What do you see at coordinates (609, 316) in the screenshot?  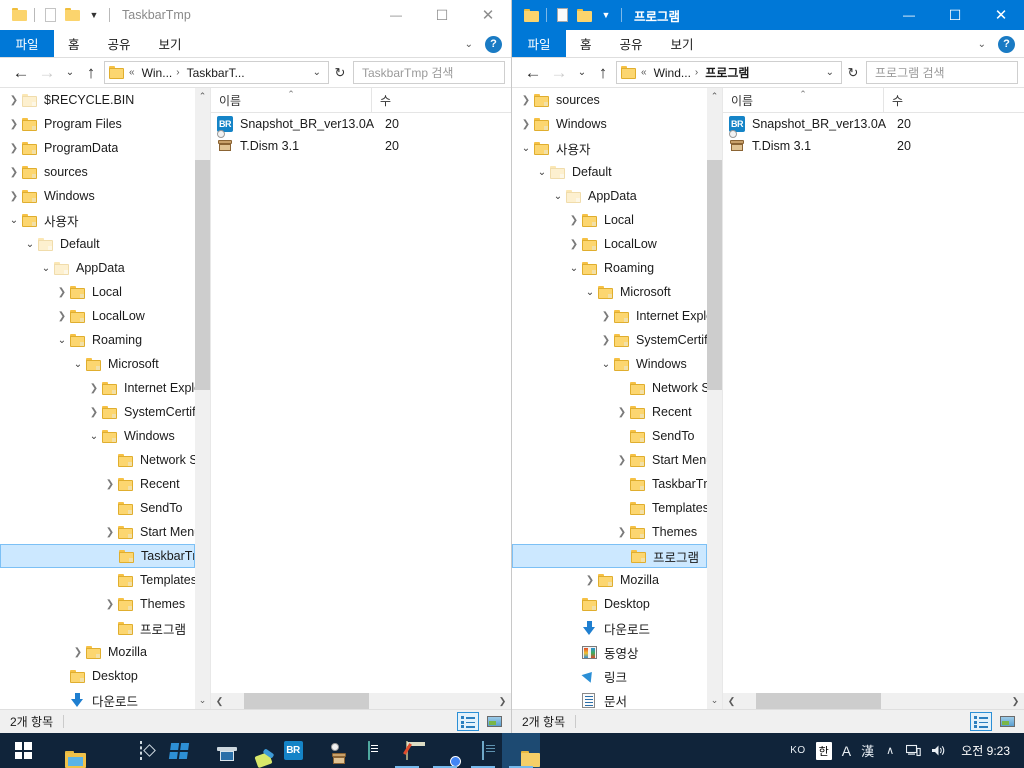 I see `tree-item: ❯ Internet Explorer` at bounding box center [609, 316].